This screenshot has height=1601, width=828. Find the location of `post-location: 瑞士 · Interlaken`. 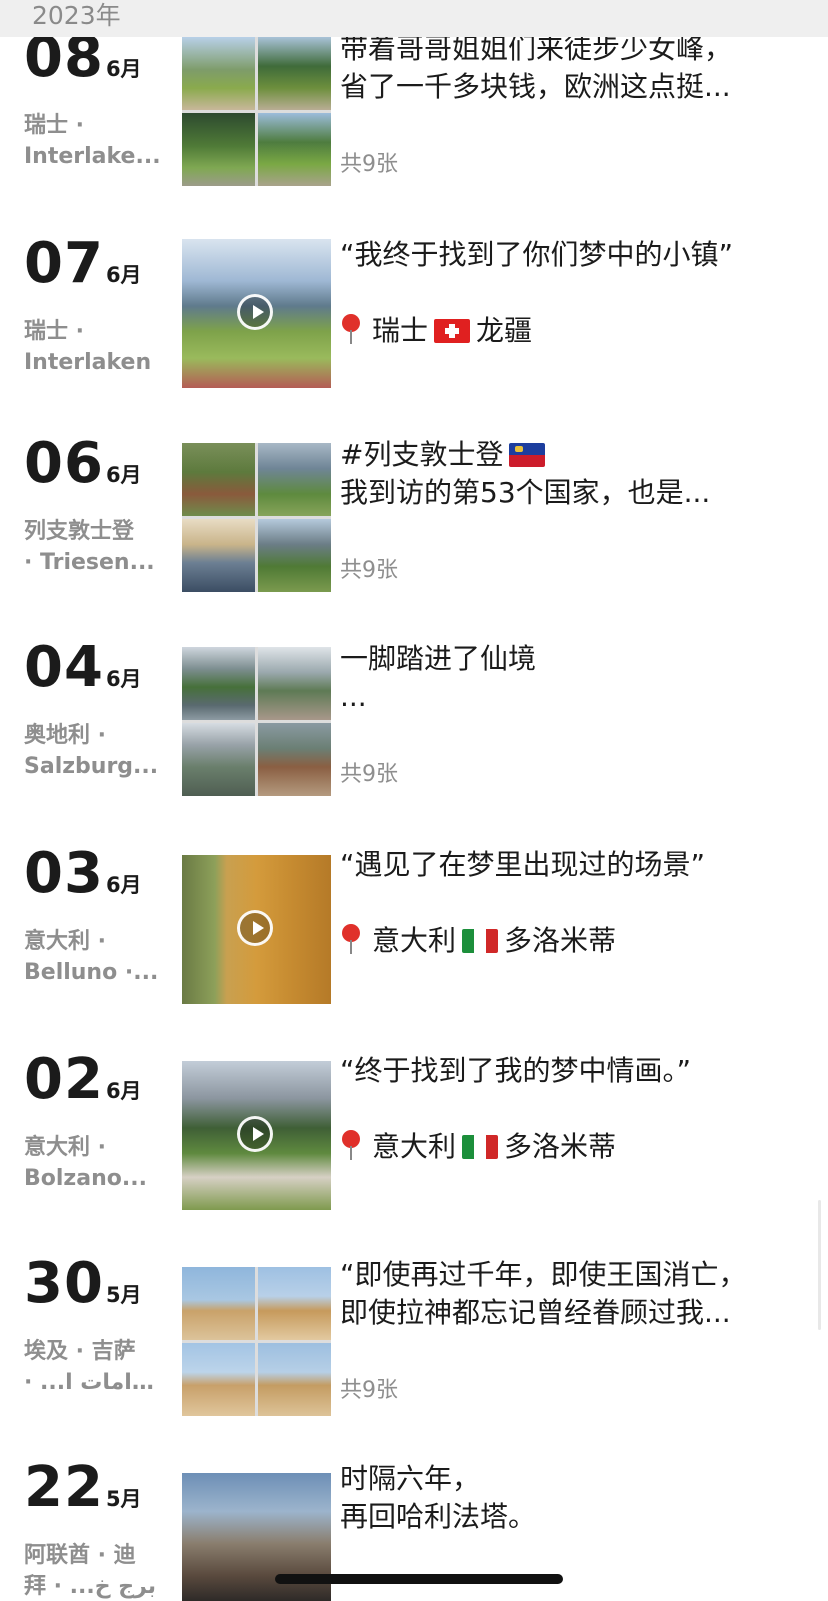

post-location: 瑞士 · Interlaken is located at coordinates (94, 347).